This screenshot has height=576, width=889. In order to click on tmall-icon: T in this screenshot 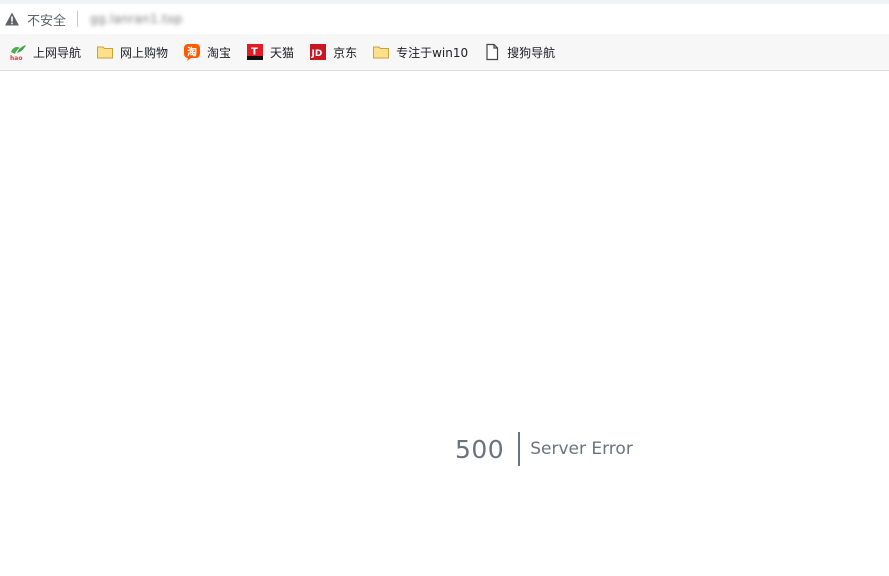, I will do `click(255, 52)`.